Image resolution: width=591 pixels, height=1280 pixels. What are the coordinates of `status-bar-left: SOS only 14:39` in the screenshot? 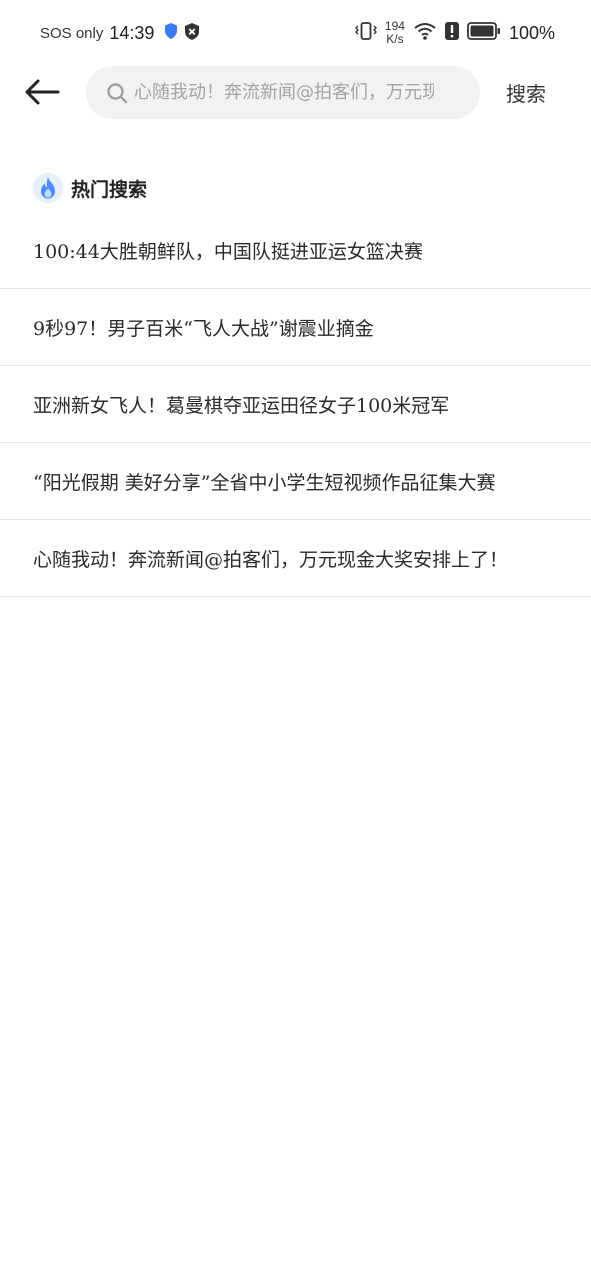 It's located at (120, 33).